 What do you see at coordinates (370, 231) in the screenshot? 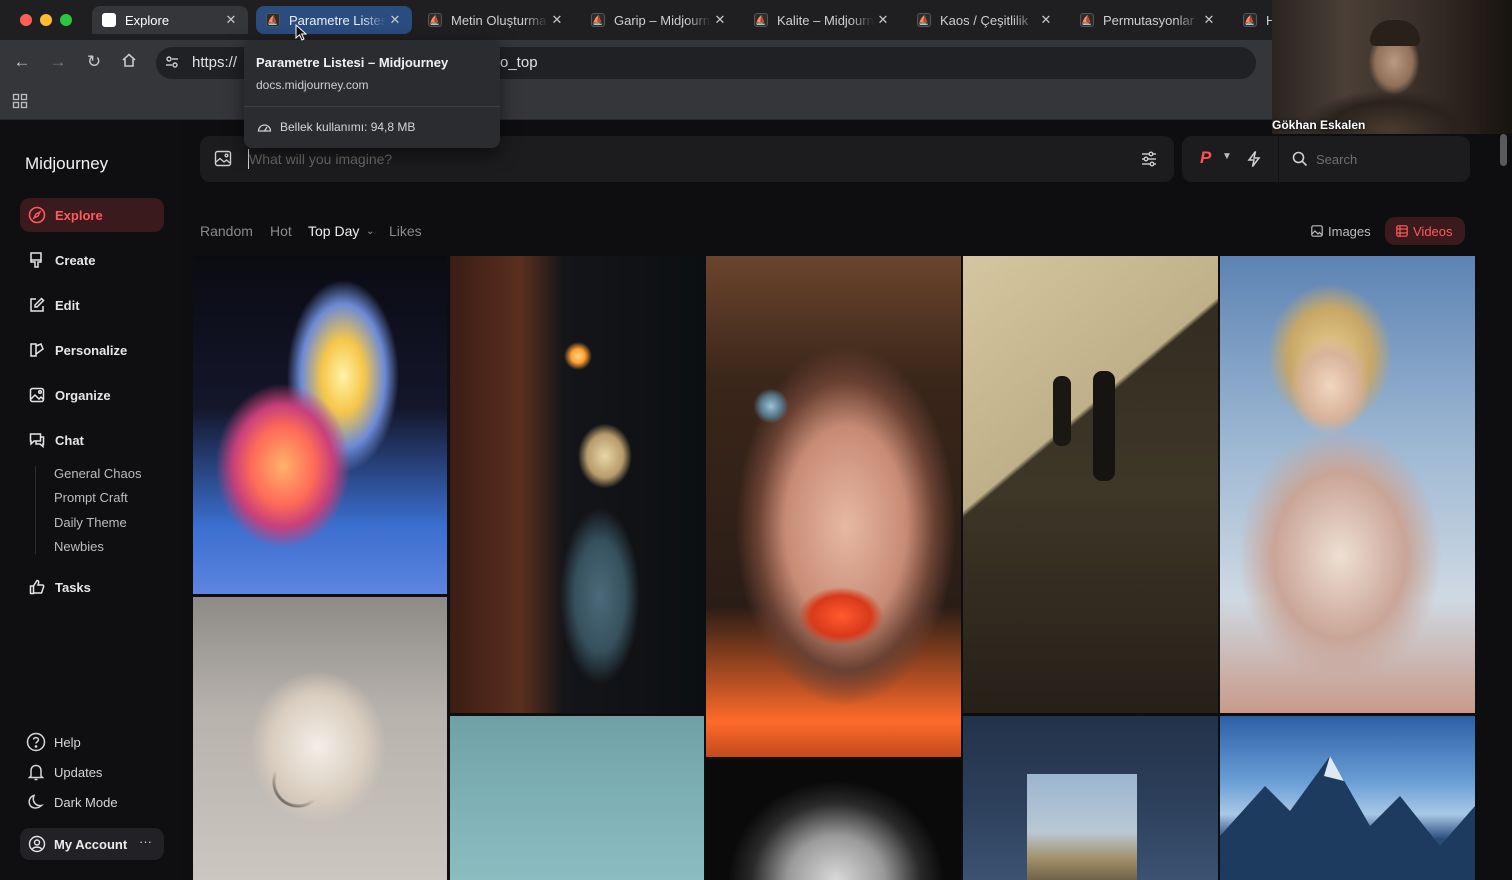
I see `chevron-down-icon: ⌄` at bounding box center [370, 231].